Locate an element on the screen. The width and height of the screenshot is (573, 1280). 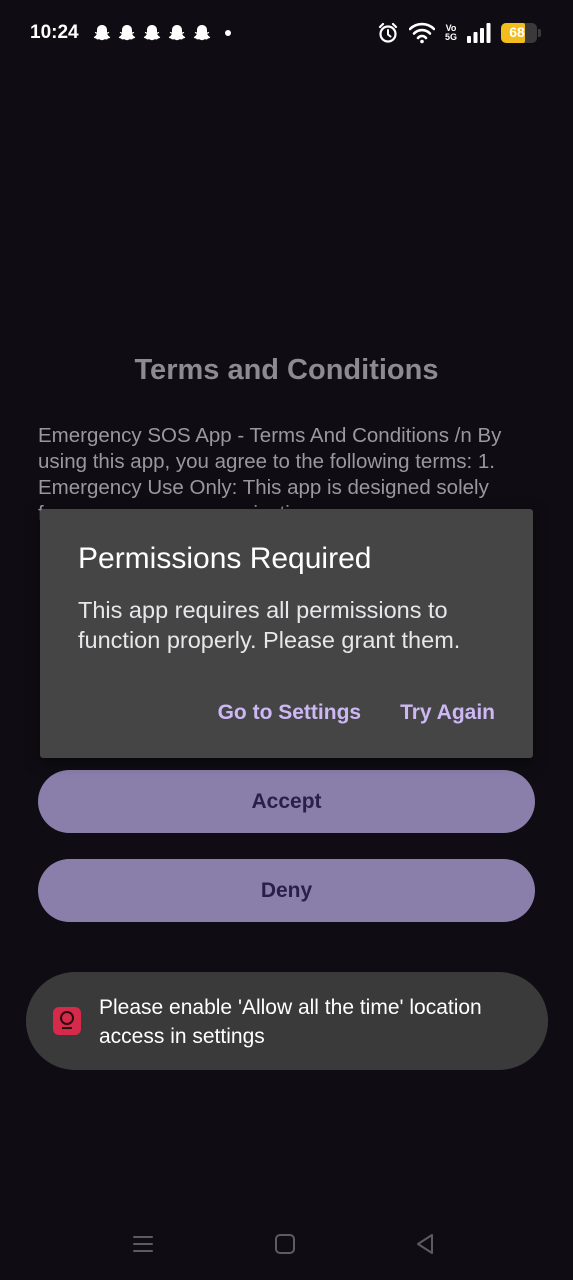
battery-cap is located at coordinates (539, 33).